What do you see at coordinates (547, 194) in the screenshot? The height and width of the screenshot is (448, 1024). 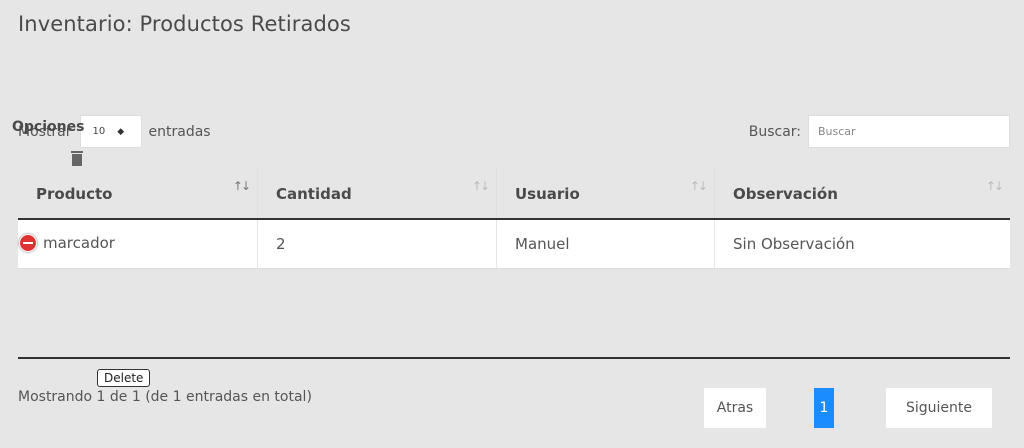 I see `column-label: Usuario` at bounding box center [547, 194].